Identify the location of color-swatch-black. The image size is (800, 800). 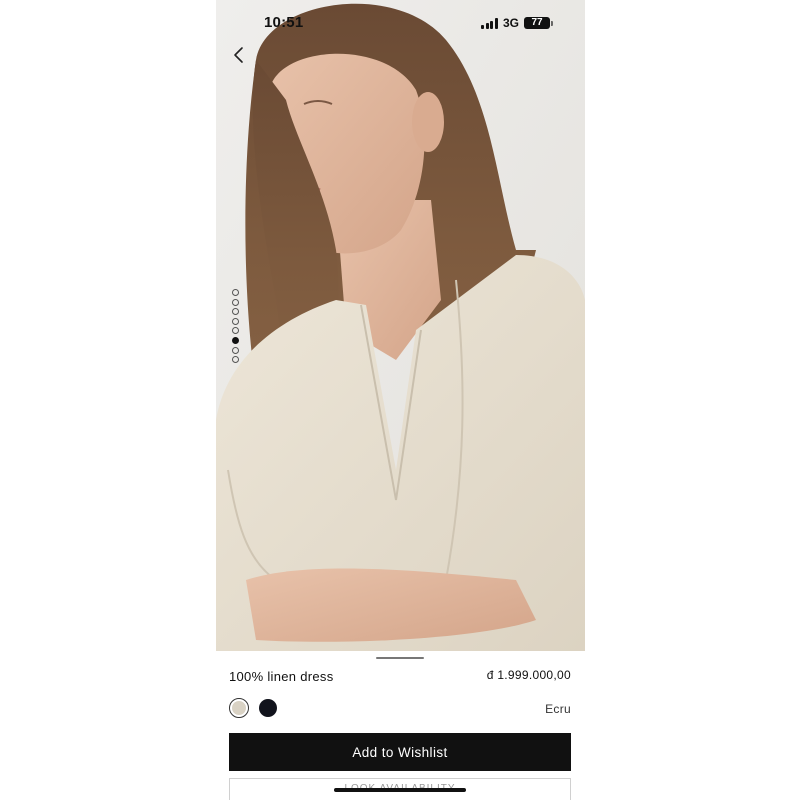
(268, 708).